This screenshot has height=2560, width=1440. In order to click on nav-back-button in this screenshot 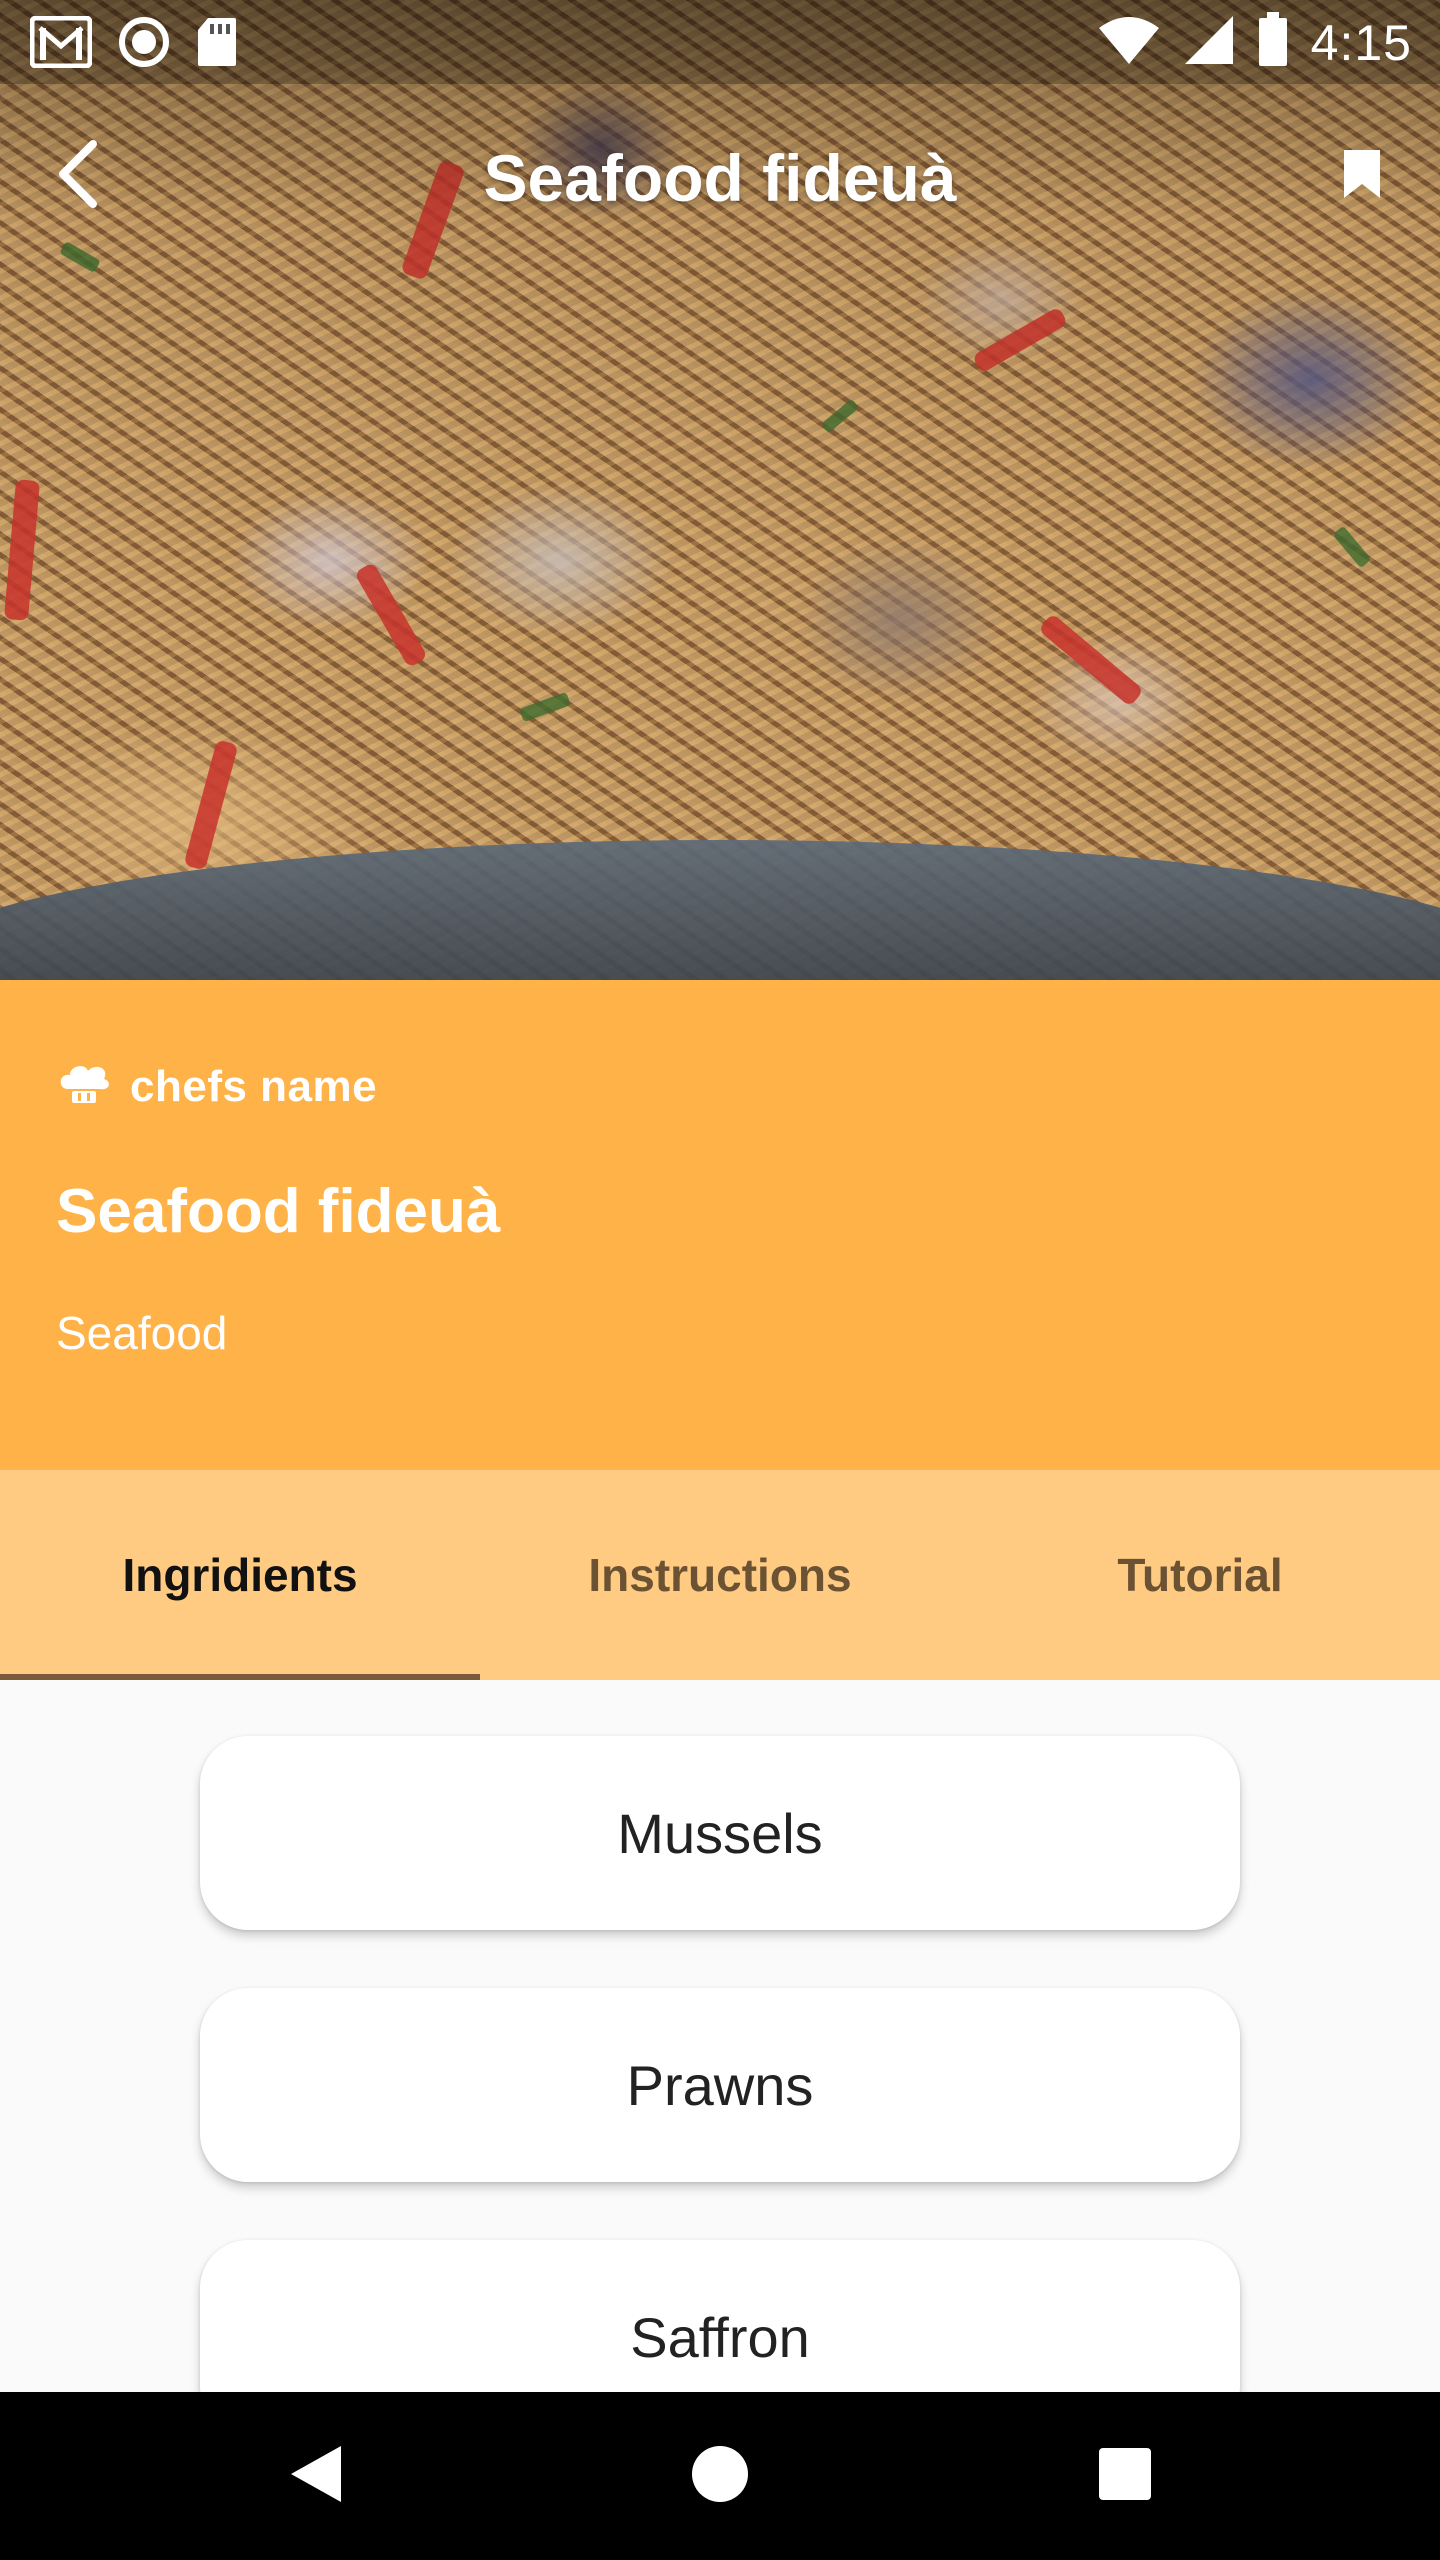, I will do `click(315, 2476)`.